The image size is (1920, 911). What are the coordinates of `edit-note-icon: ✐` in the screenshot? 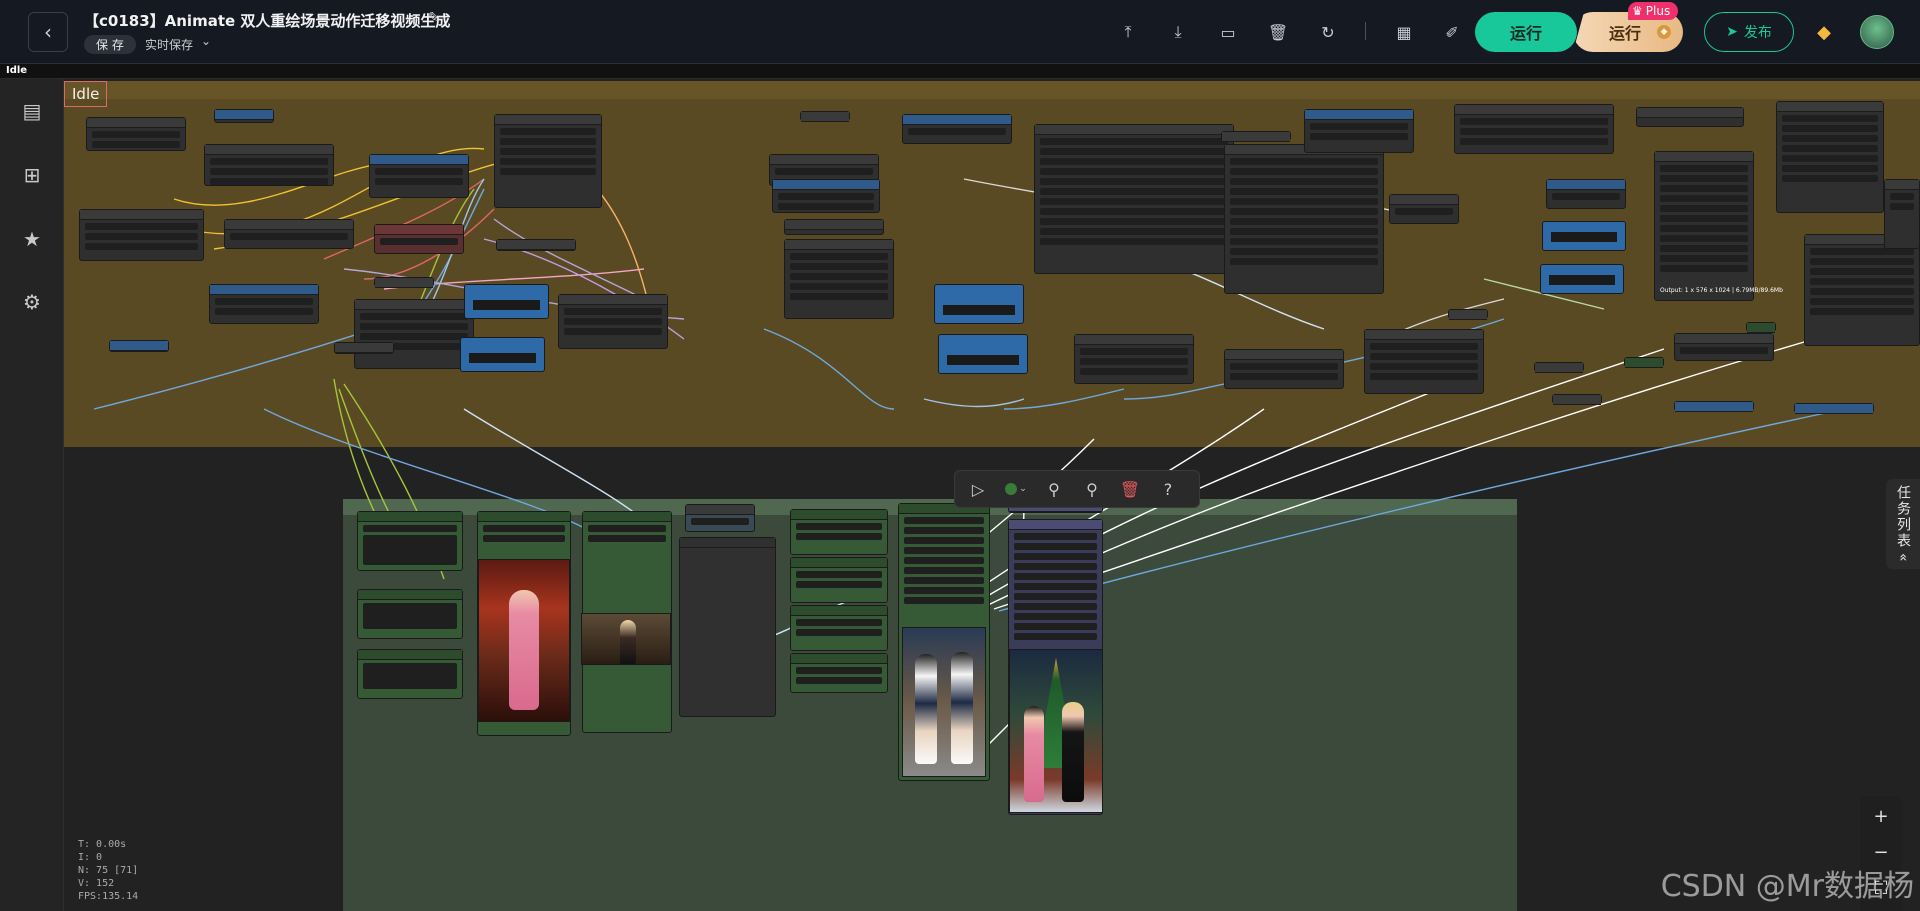 It's located at (1452, 32).